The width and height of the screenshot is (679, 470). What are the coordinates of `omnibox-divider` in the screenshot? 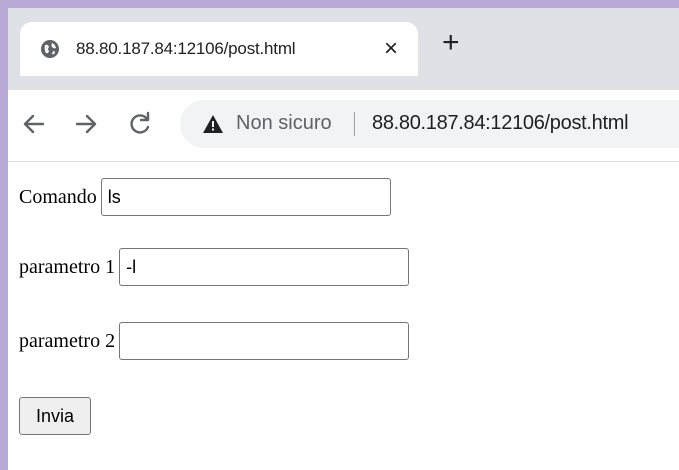 It's located at (354, 124).